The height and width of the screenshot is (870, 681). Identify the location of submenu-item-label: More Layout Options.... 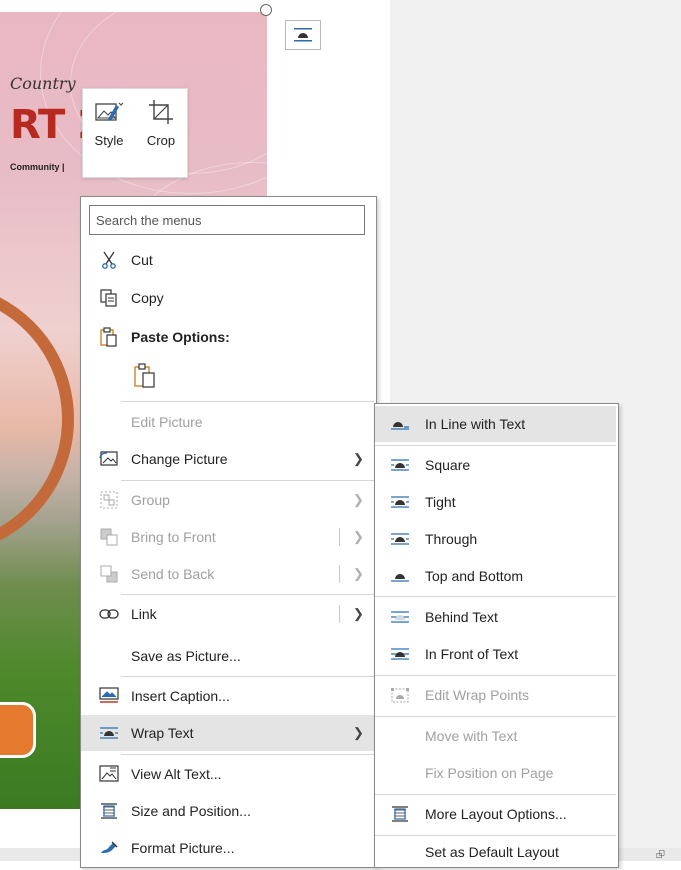
(496, 814).